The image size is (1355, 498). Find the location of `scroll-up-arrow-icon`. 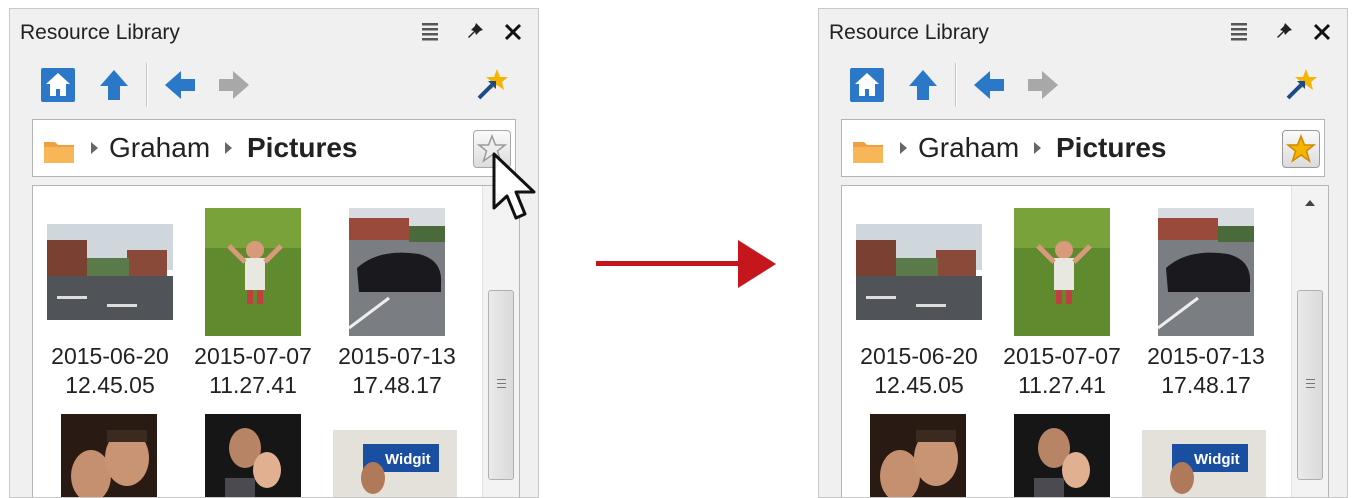

scroll-up-arrow-icon is located at coordinates (1310, 203).